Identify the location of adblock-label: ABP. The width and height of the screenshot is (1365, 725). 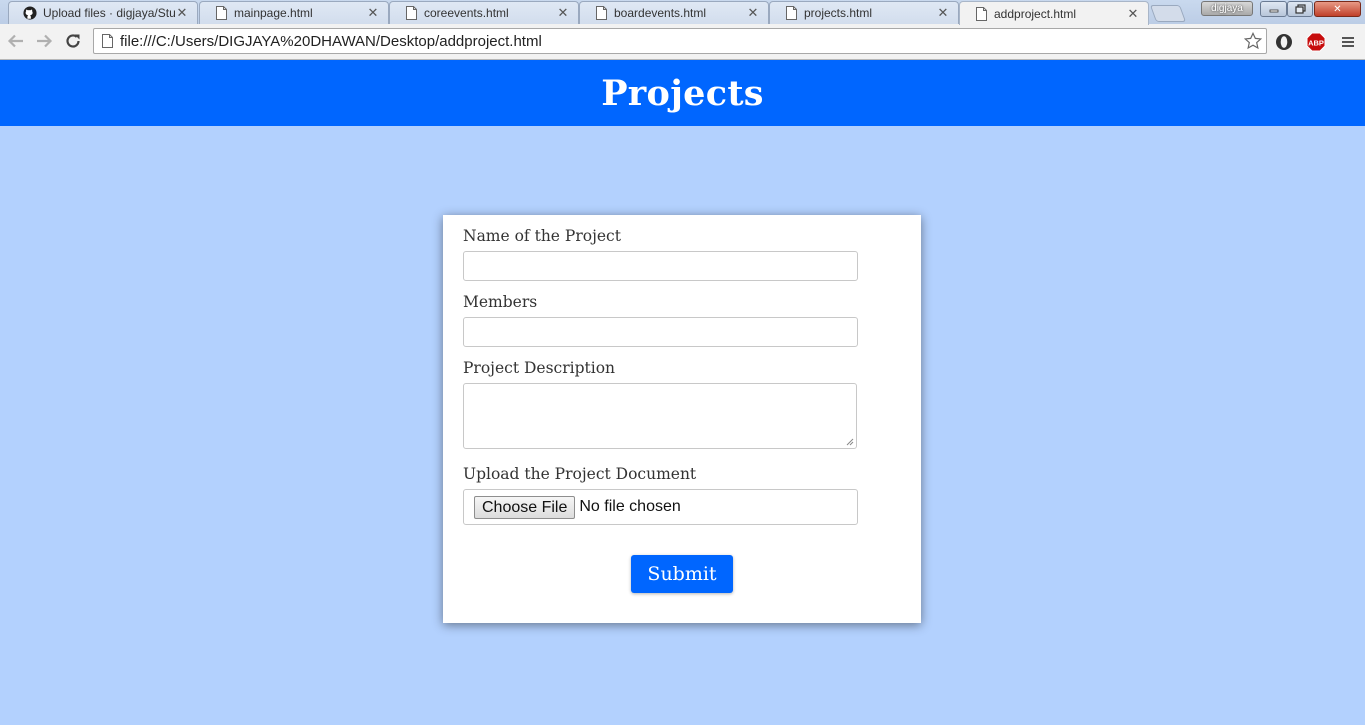
(1316, 43).